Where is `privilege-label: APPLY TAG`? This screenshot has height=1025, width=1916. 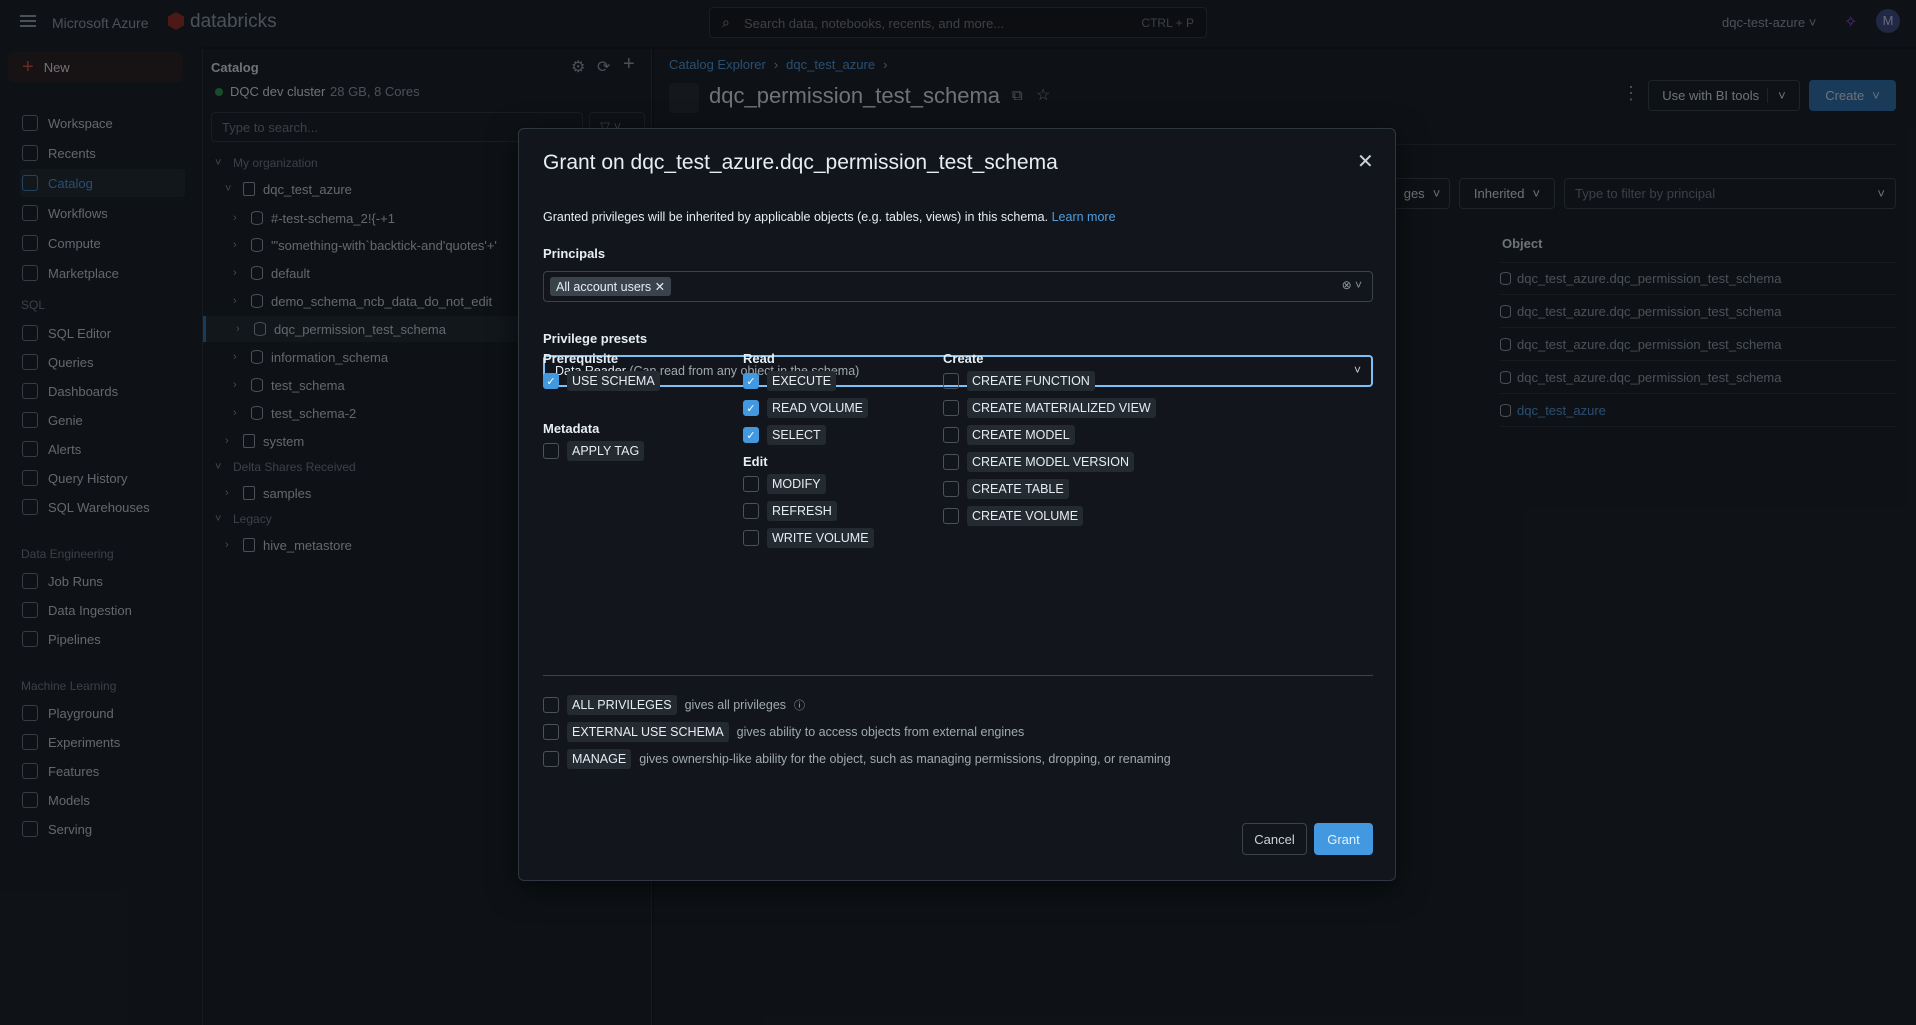
privilege-label: APPLY TAG is located at coordinates (606, 451).